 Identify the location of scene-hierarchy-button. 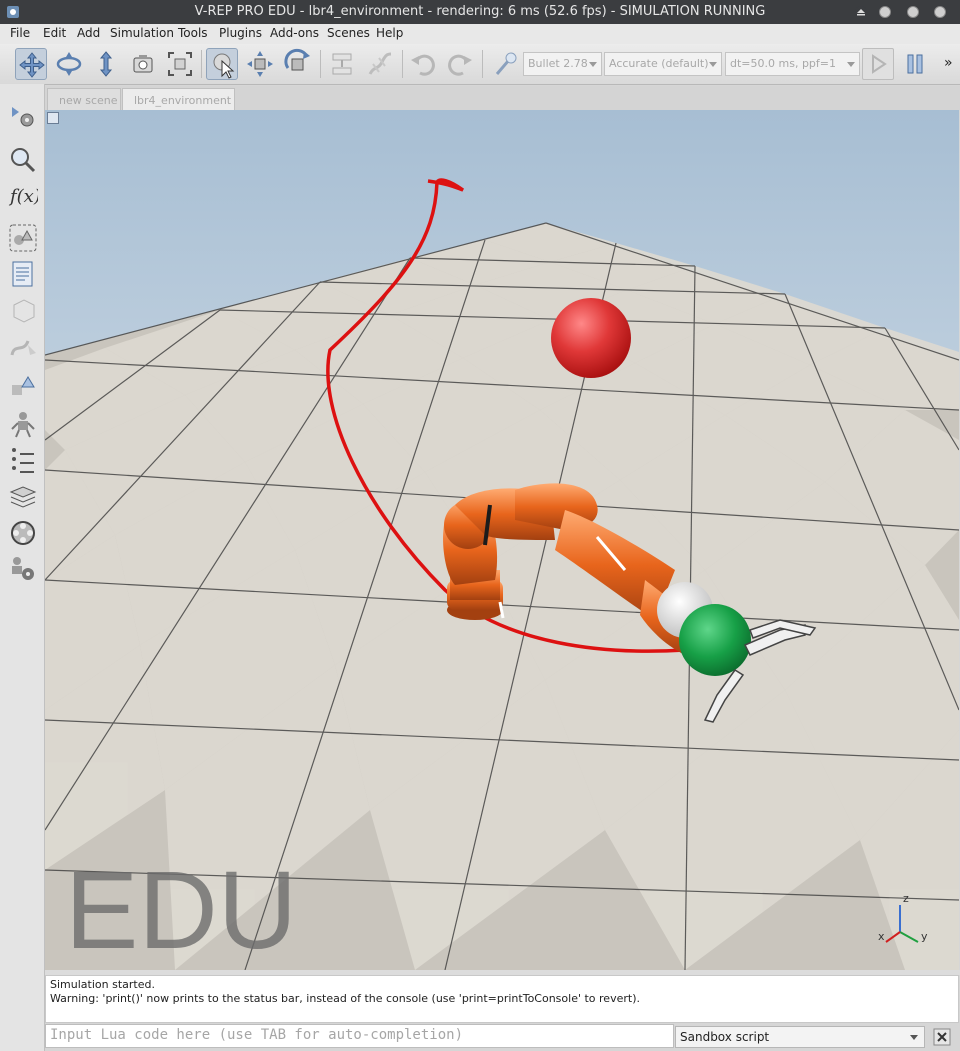
(23, 118).